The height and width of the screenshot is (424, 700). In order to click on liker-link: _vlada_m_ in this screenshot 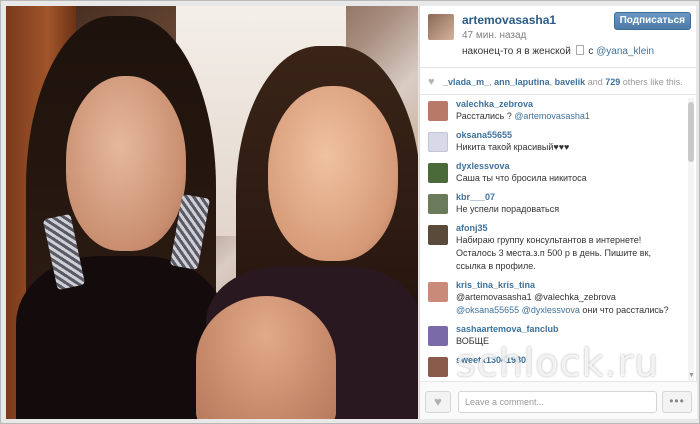, I will do `click(466, 82)`.